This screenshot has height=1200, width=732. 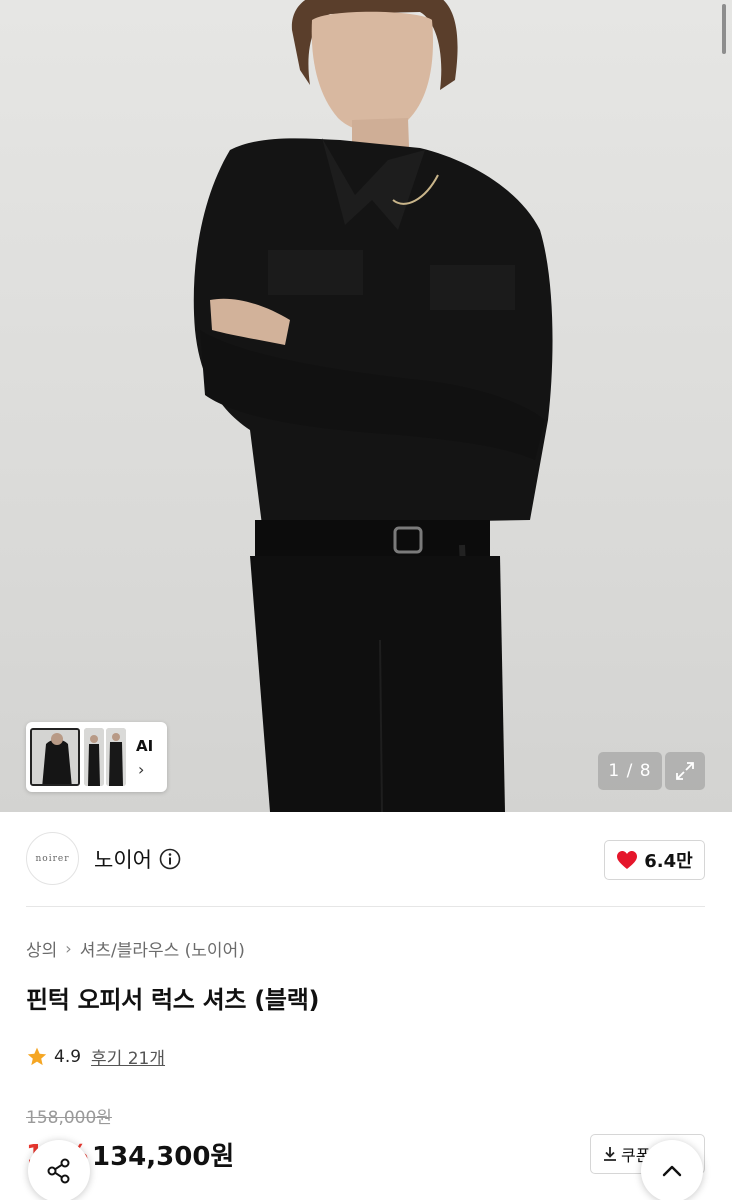 What do you see at coordinates (68, 1056) in the screenshot?
I see `rating-score: 4.9` at bounding box center [68, 1056].